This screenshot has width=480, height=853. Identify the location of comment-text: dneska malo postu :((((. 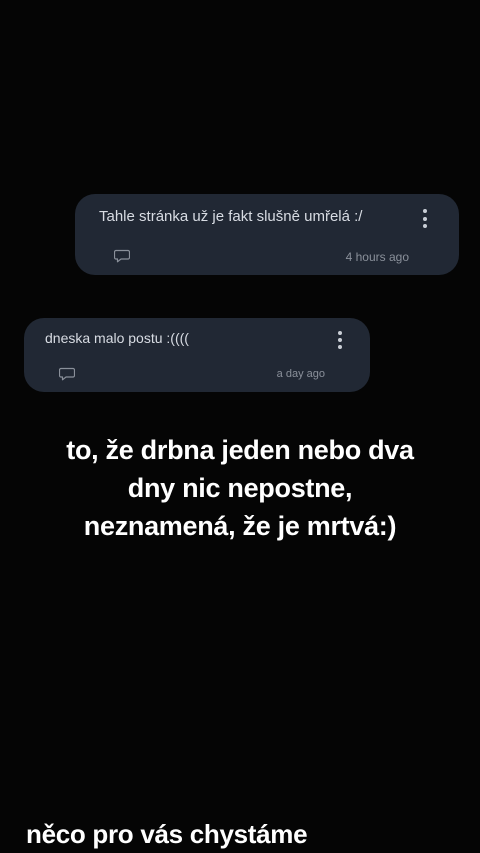
(117, 338).